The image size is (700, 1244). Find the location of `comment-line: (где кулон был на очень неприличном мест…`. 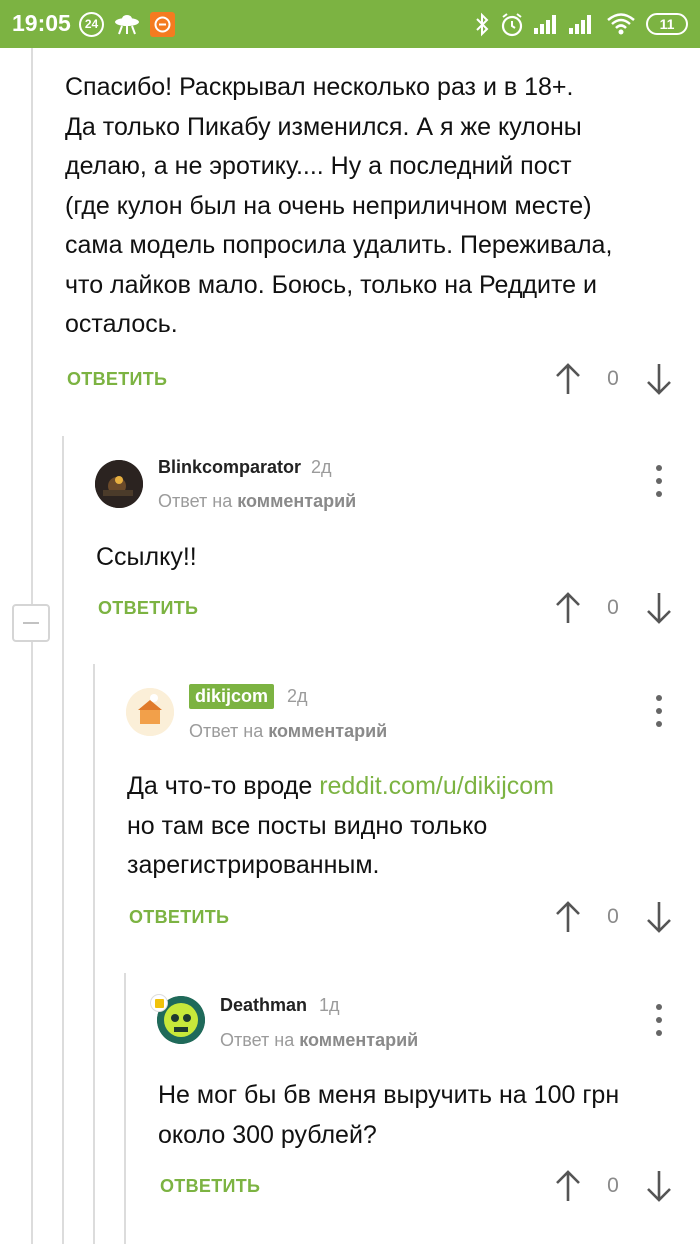

comment-line: (где кулон был на очень неприличном мест… is located at coordinates (328, 205).